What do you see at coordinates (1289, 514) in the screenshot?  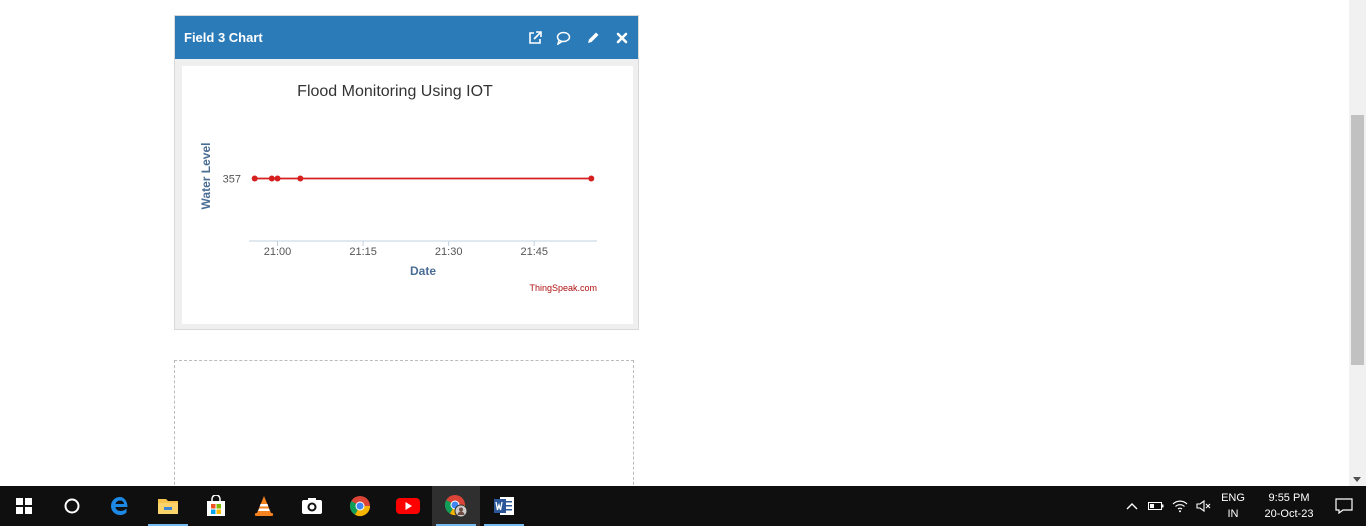 I see `clock-date: 20-Oct-23` at bounding box center [1289, 514].